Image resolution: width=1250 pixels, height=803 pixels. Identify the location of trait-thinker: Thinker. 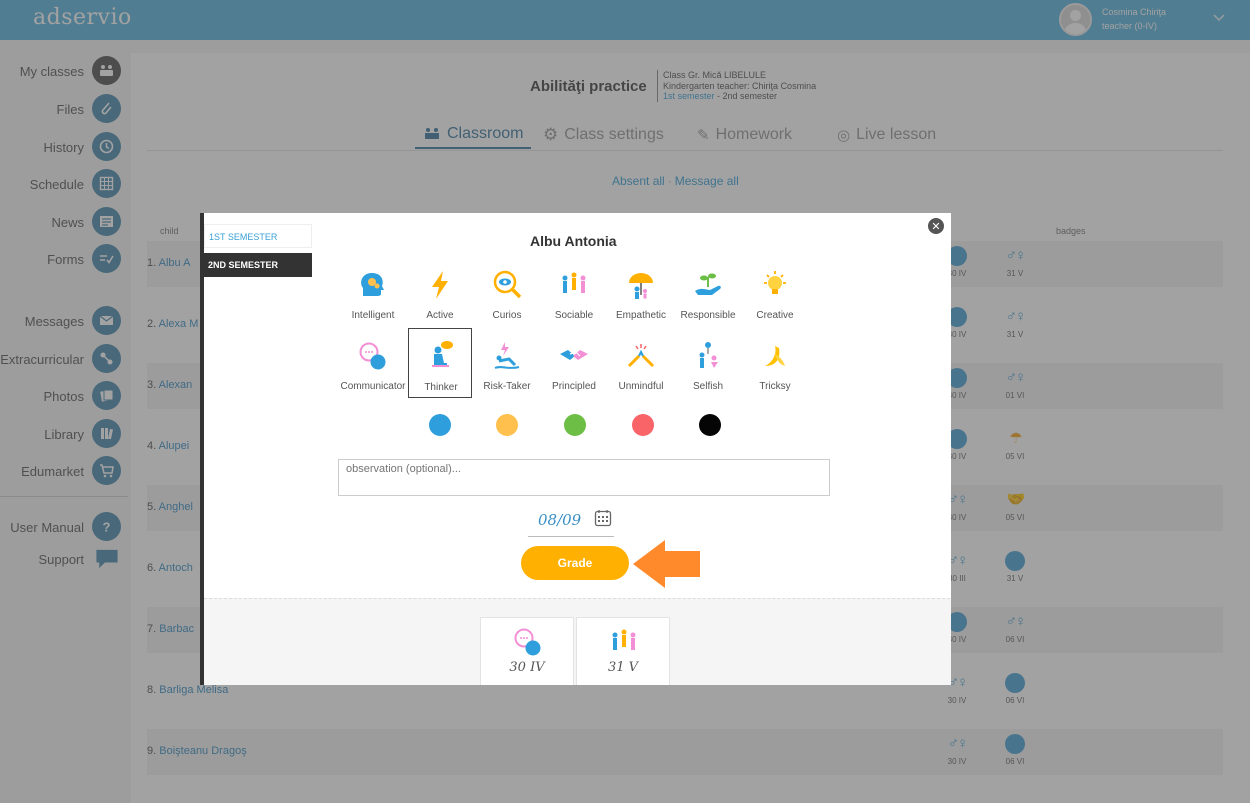
(440, 363).